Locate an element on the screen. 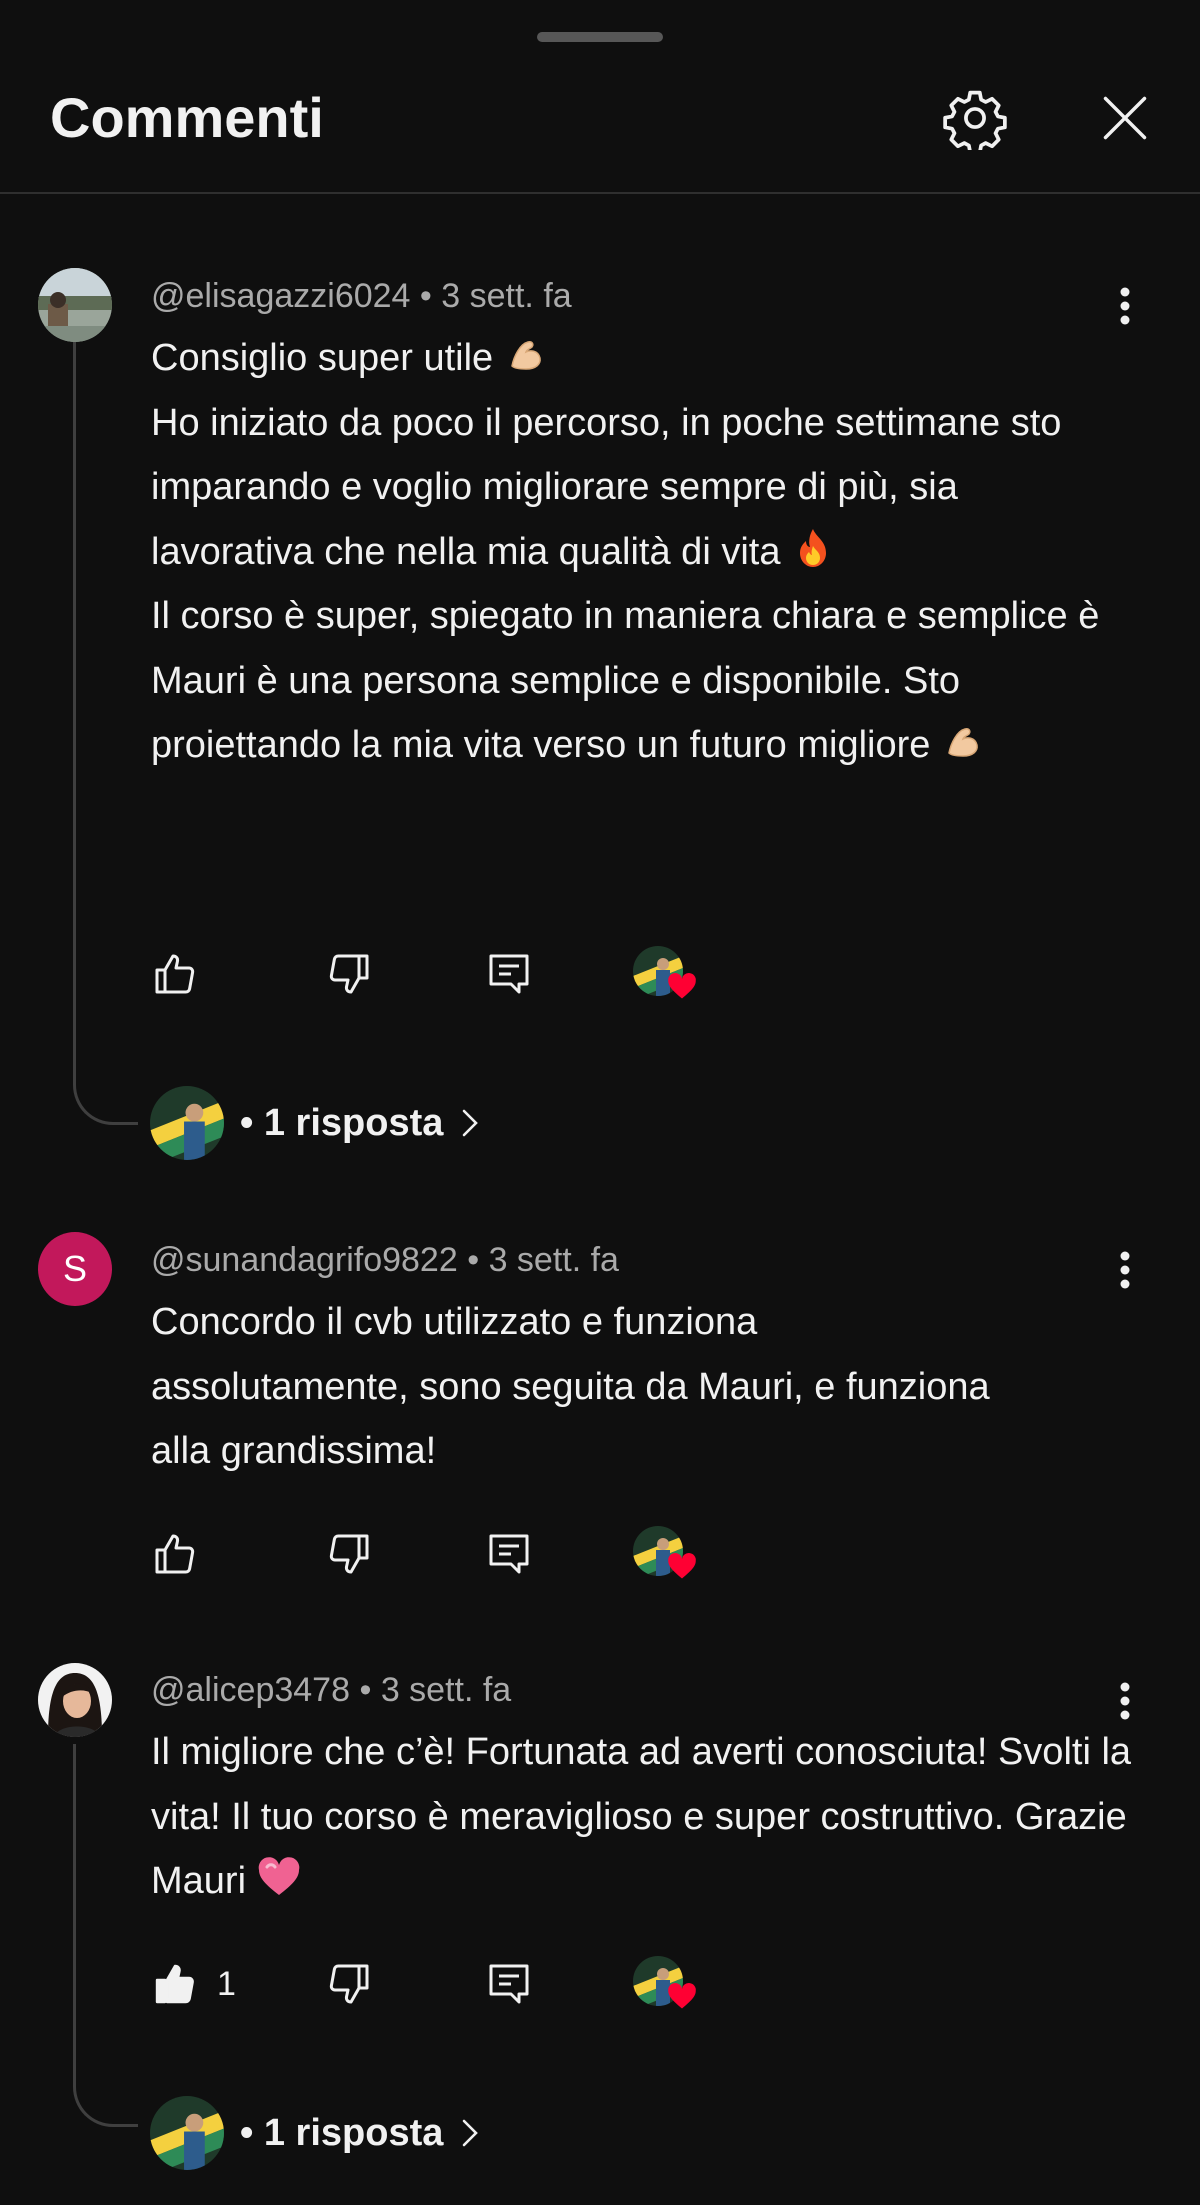 The height and width of the screenshot is (2205, 1200). settings-button is located at coordinates (975, 118).